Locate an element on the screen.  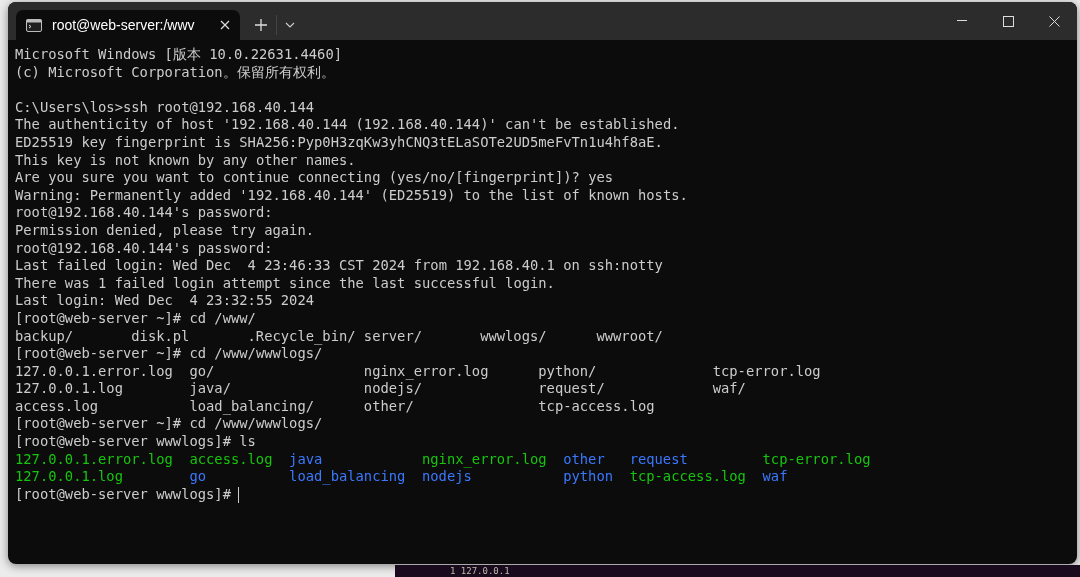
directory-name: load_balancing is located at coordinates (347, 476).